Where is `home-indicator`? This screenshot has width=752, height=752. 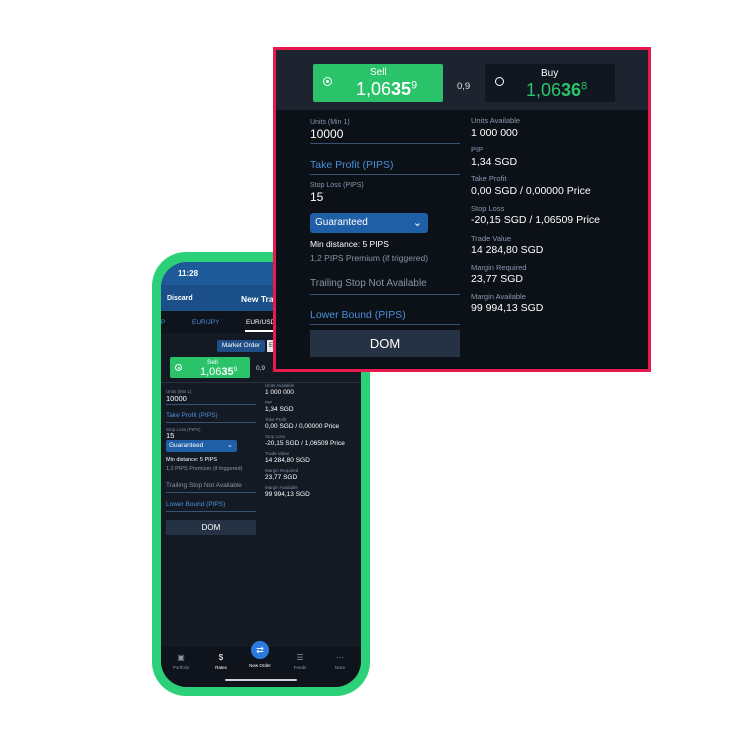
home-indicator is located at coordinates (261, 680).